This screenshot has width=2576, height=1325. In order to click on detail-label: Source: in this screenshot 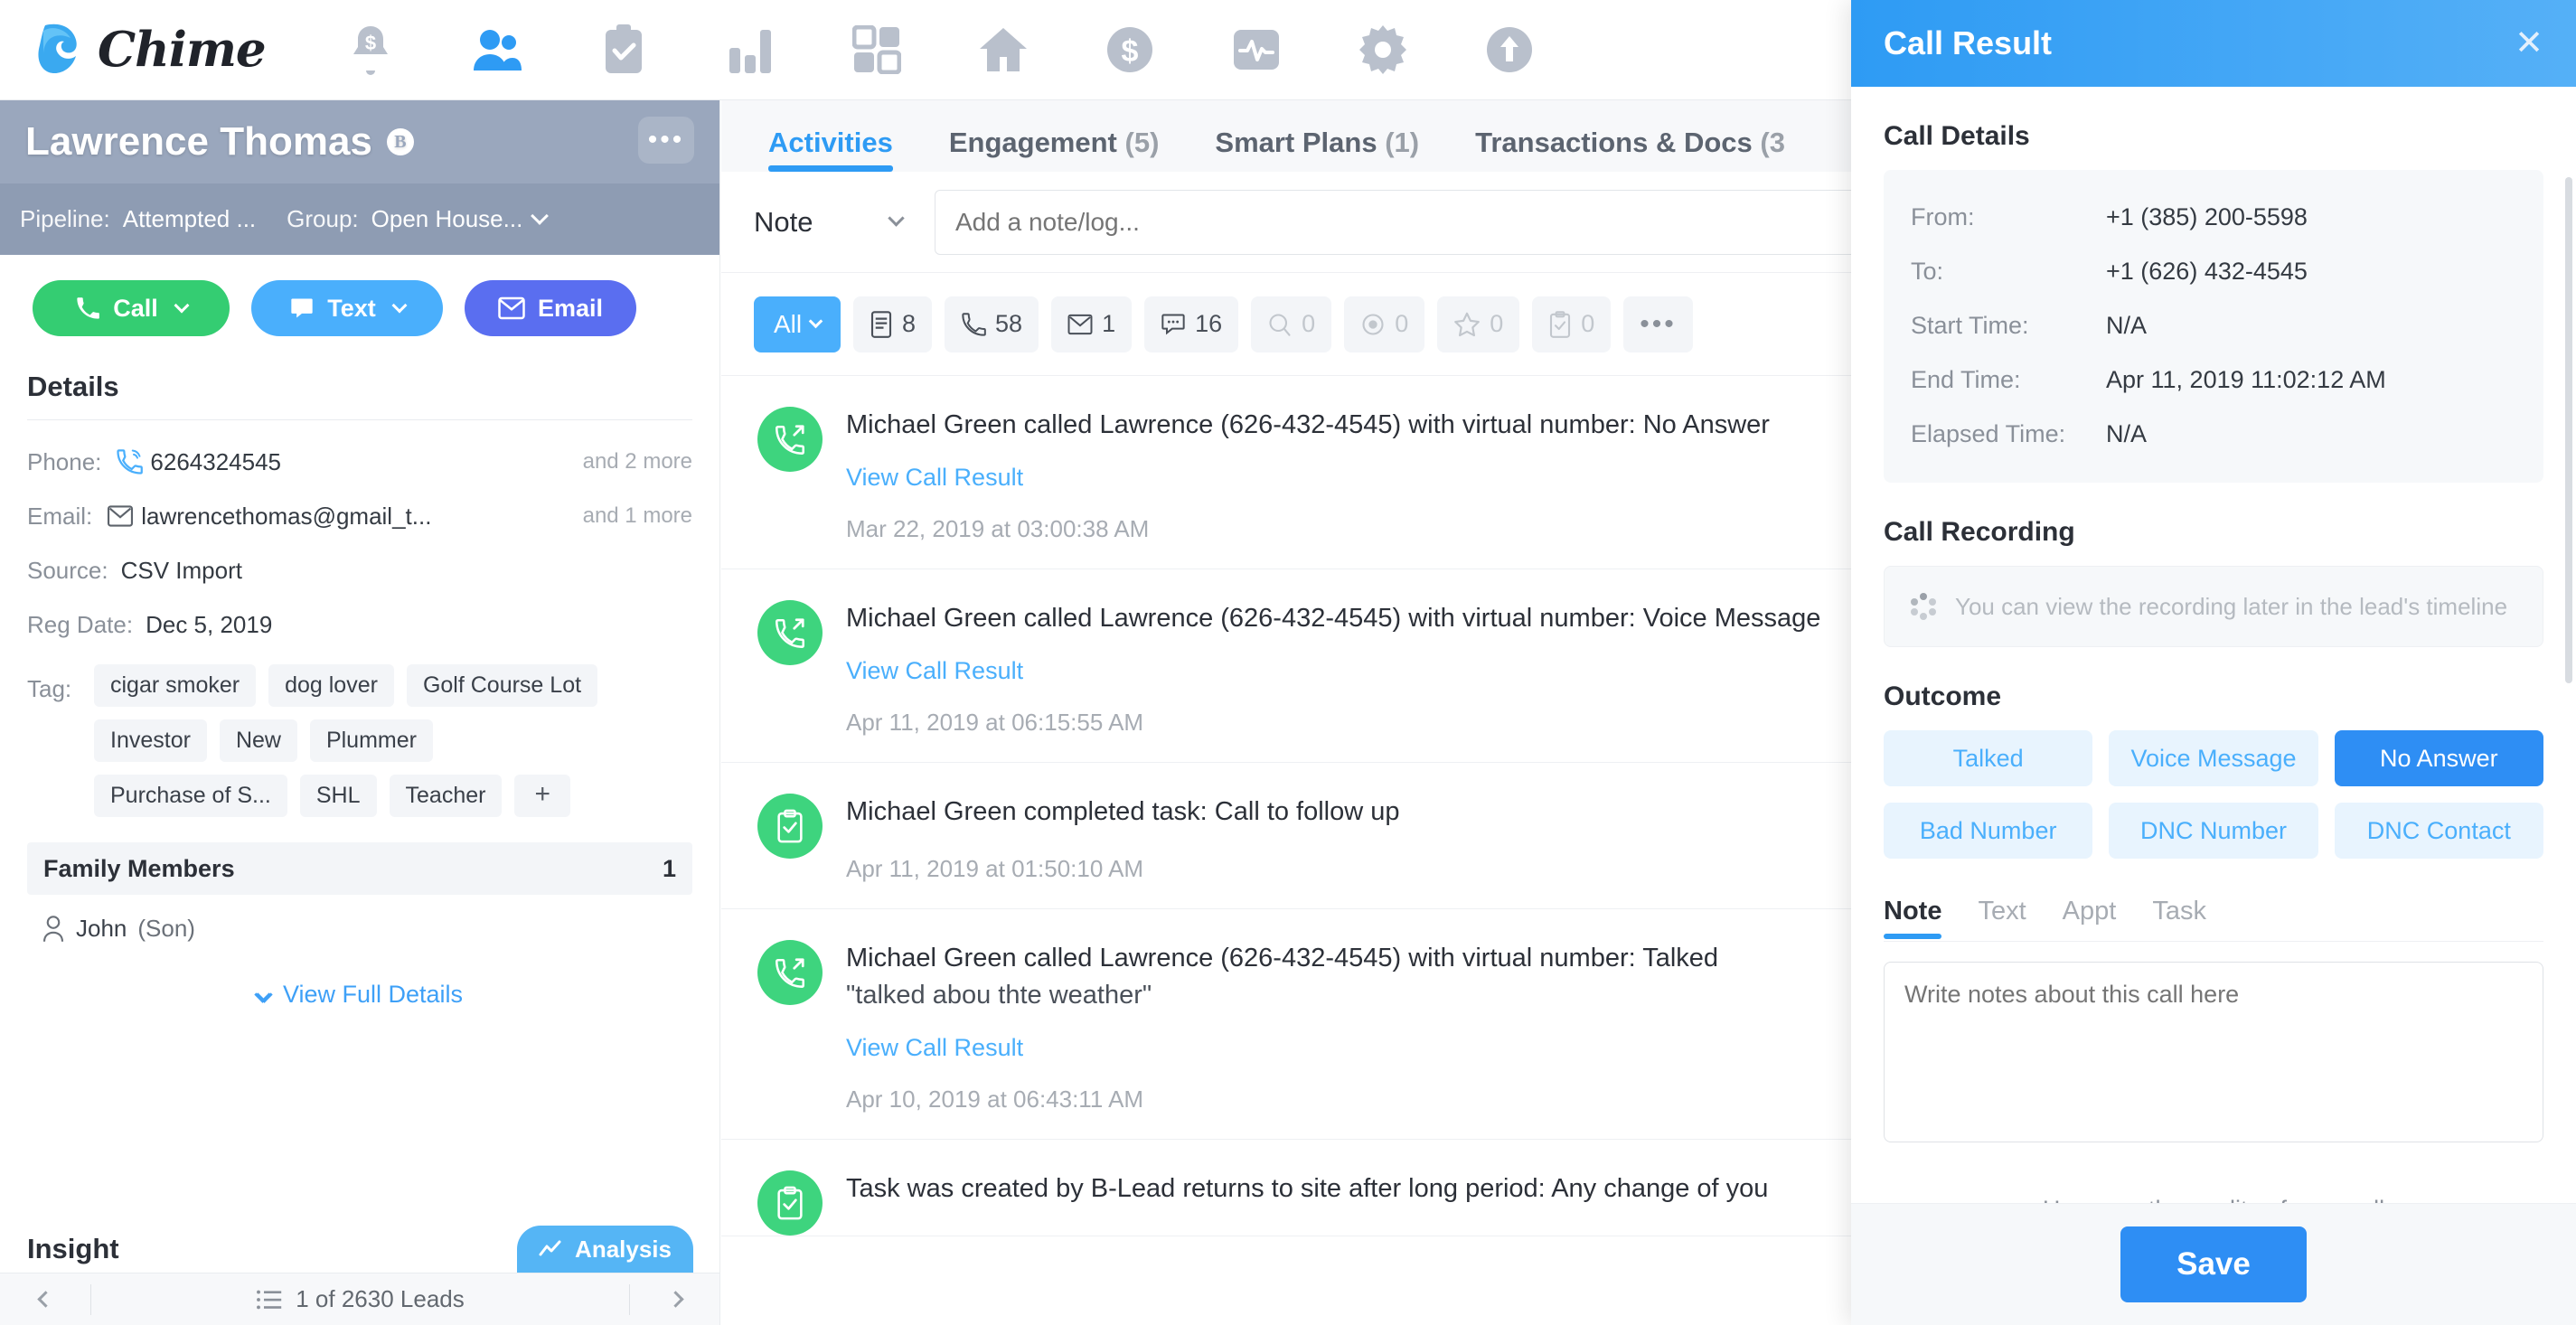, I will do `click(68, 570)`.